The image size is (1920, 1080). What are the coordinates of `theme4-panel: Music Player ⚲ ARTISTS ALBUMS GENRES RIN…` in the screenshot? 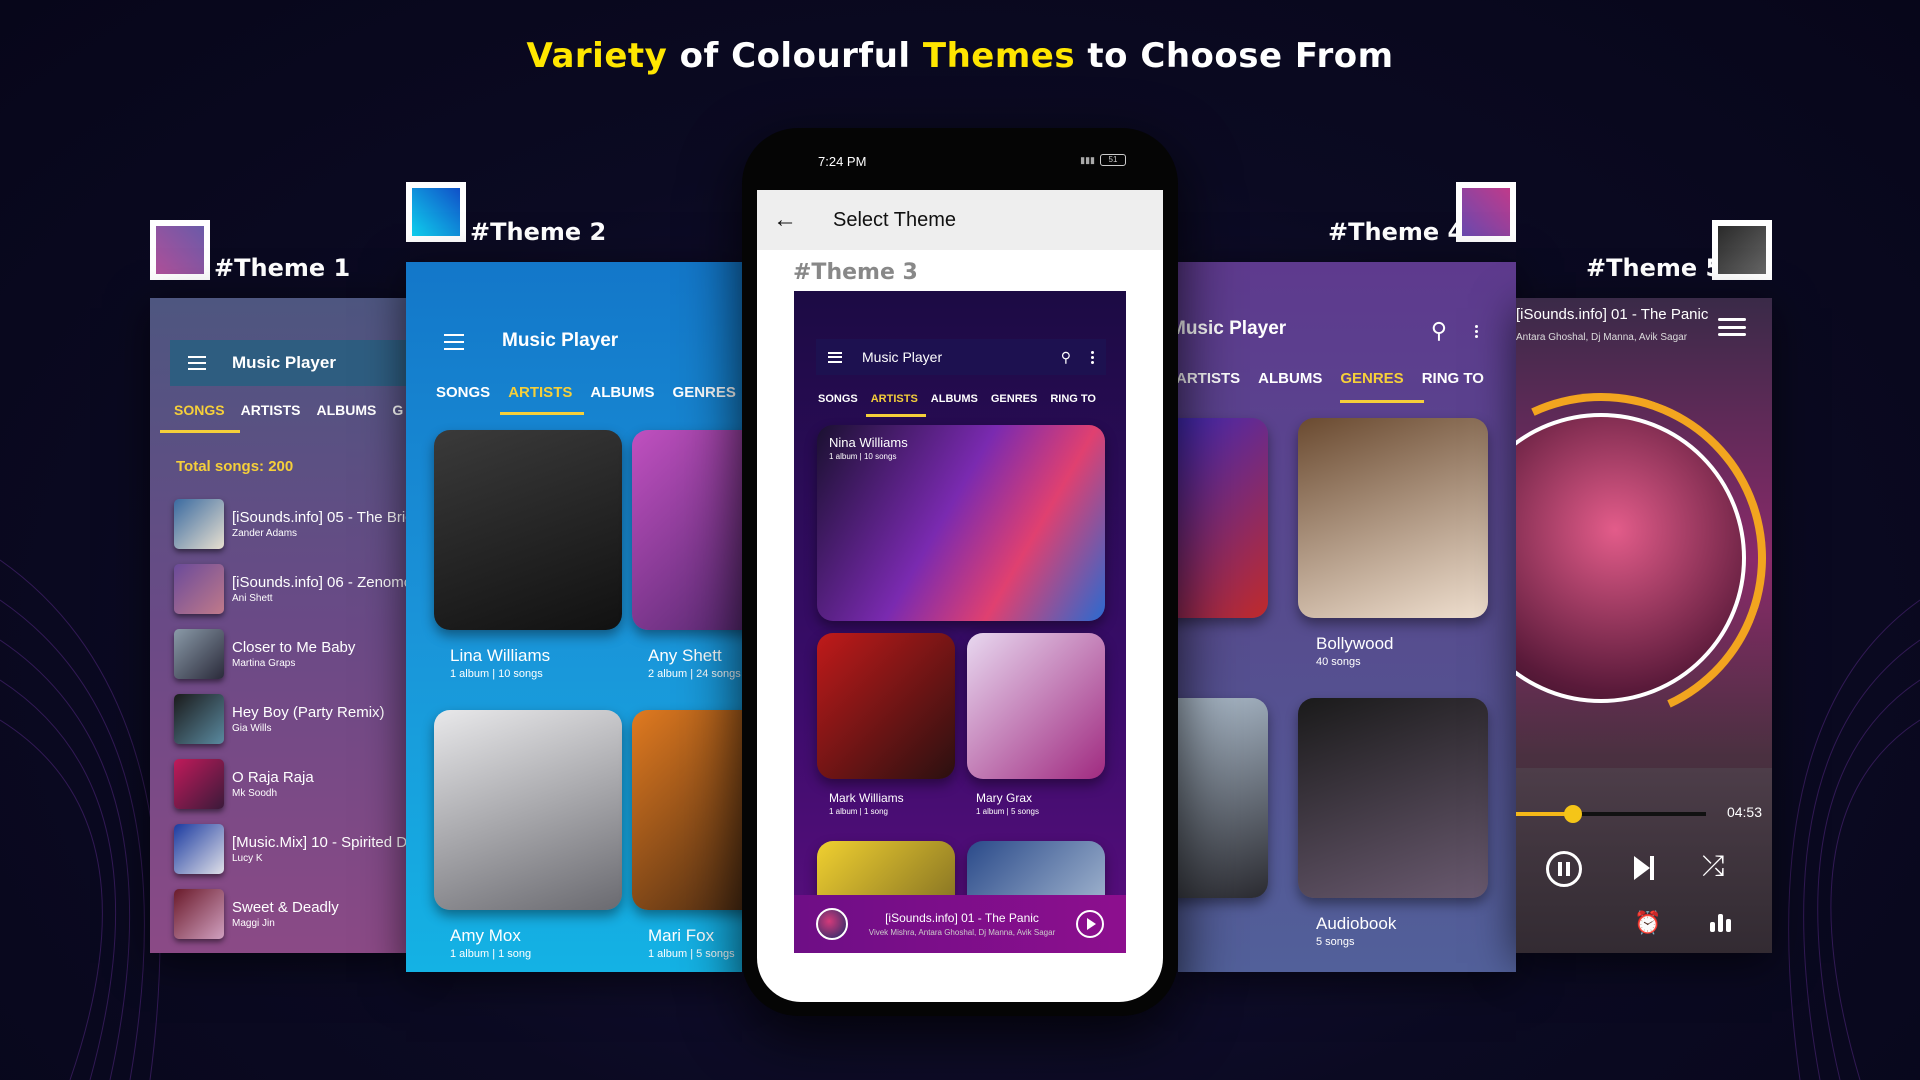 It's located at (1347, 617).